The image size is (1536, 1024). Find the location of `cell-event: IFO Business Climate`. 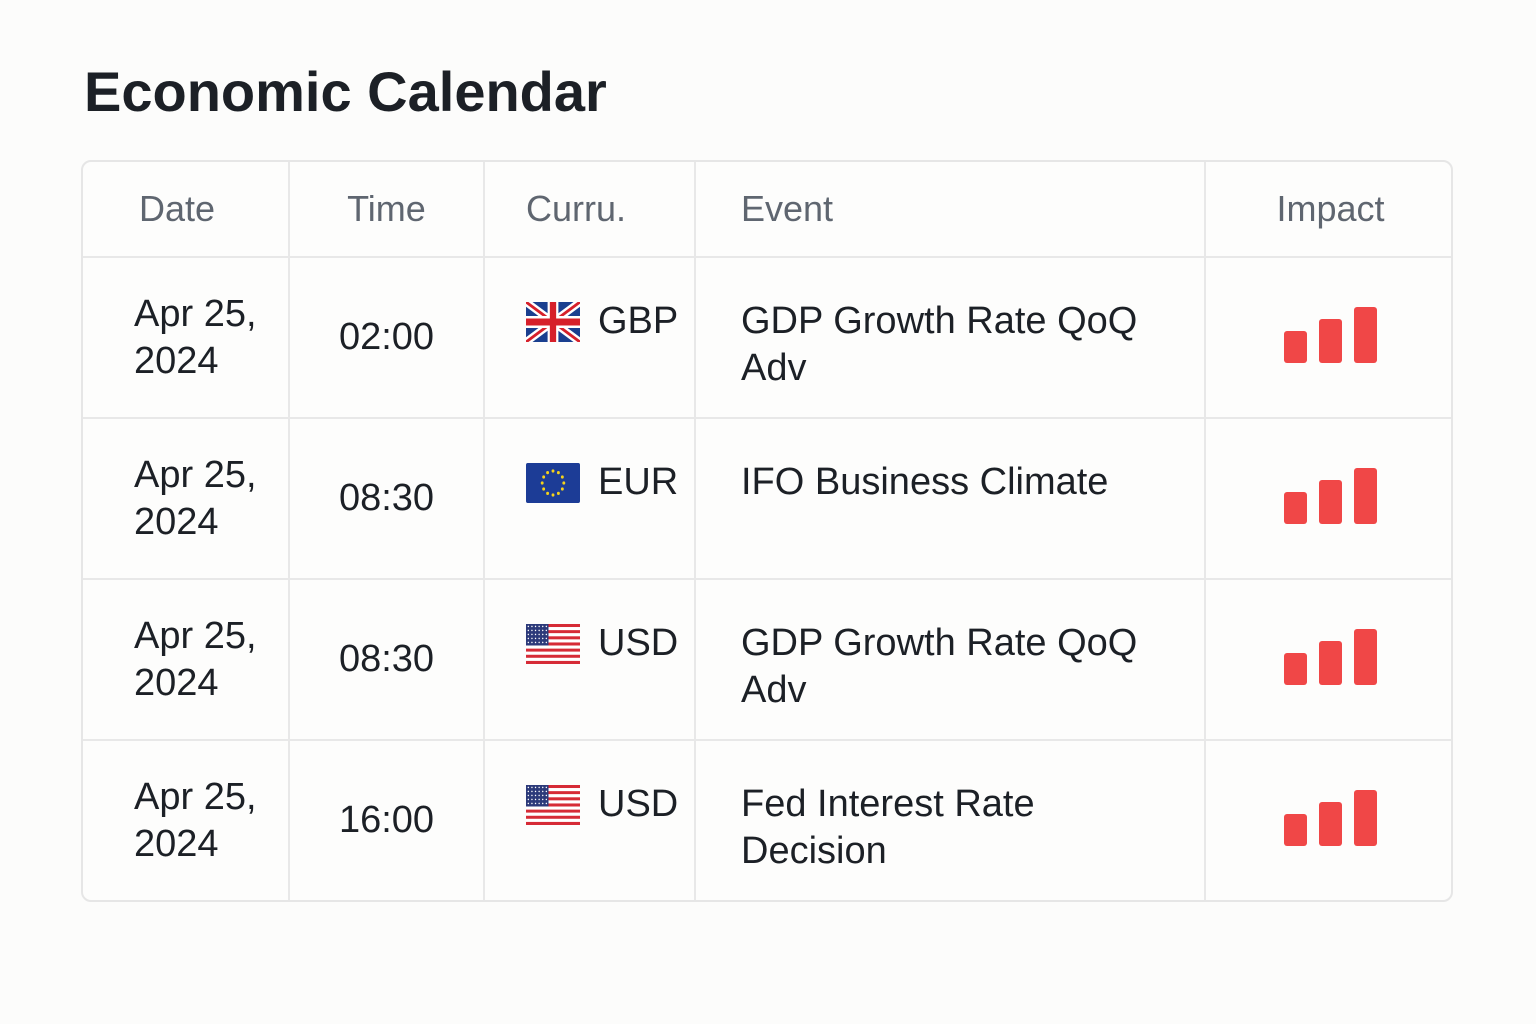

cell-event: IFO Business Climate is located at coordinates (950, 499).